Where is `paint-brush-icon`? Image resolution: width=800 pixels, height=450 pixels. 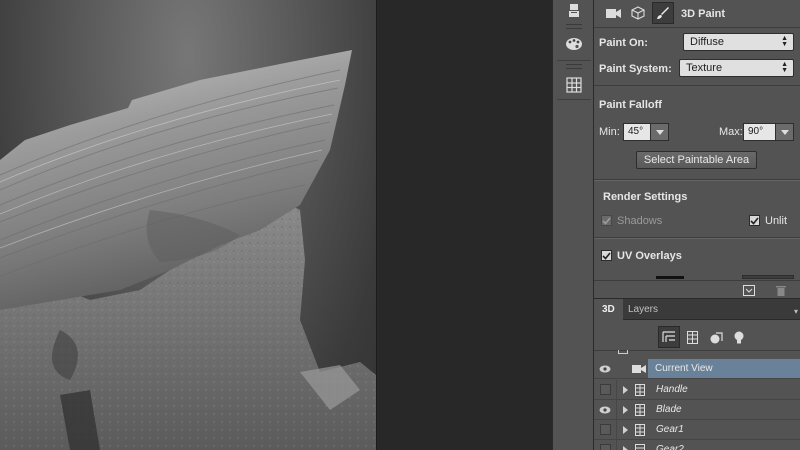
paint-brush-icon is located at coordinates (663, 13).